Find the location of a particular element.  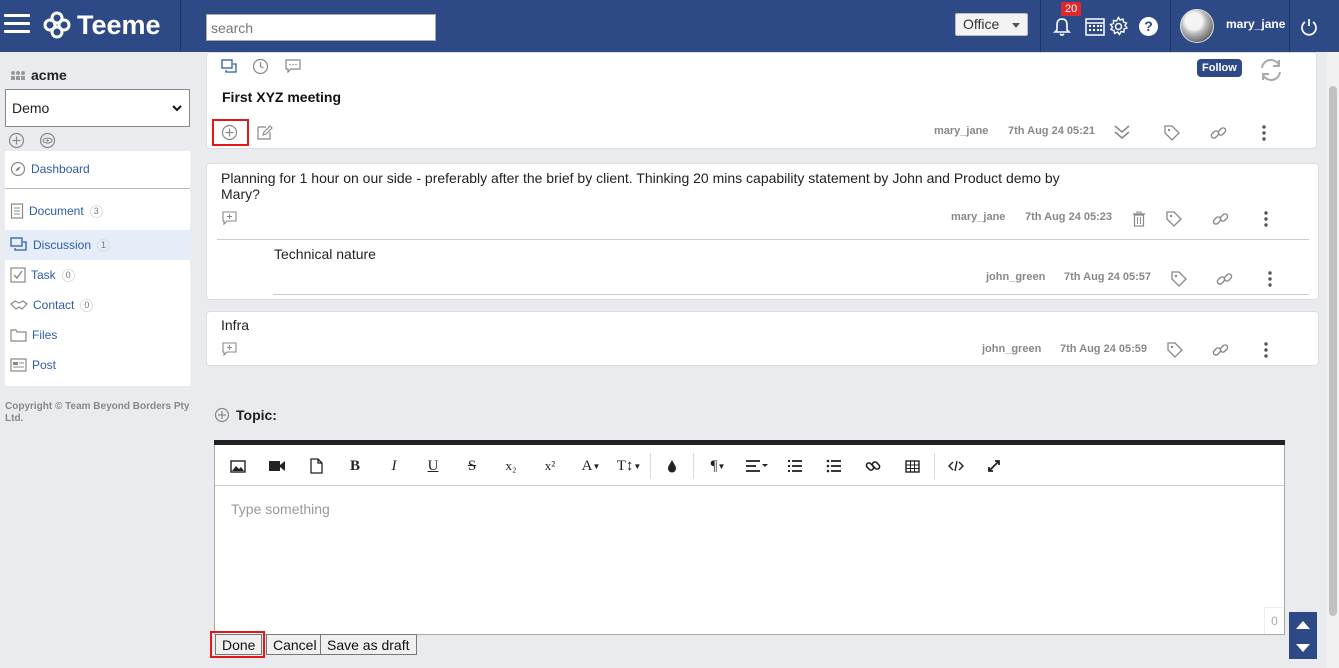

double-chevron-down-icon is located at coordinates (1122, 132).